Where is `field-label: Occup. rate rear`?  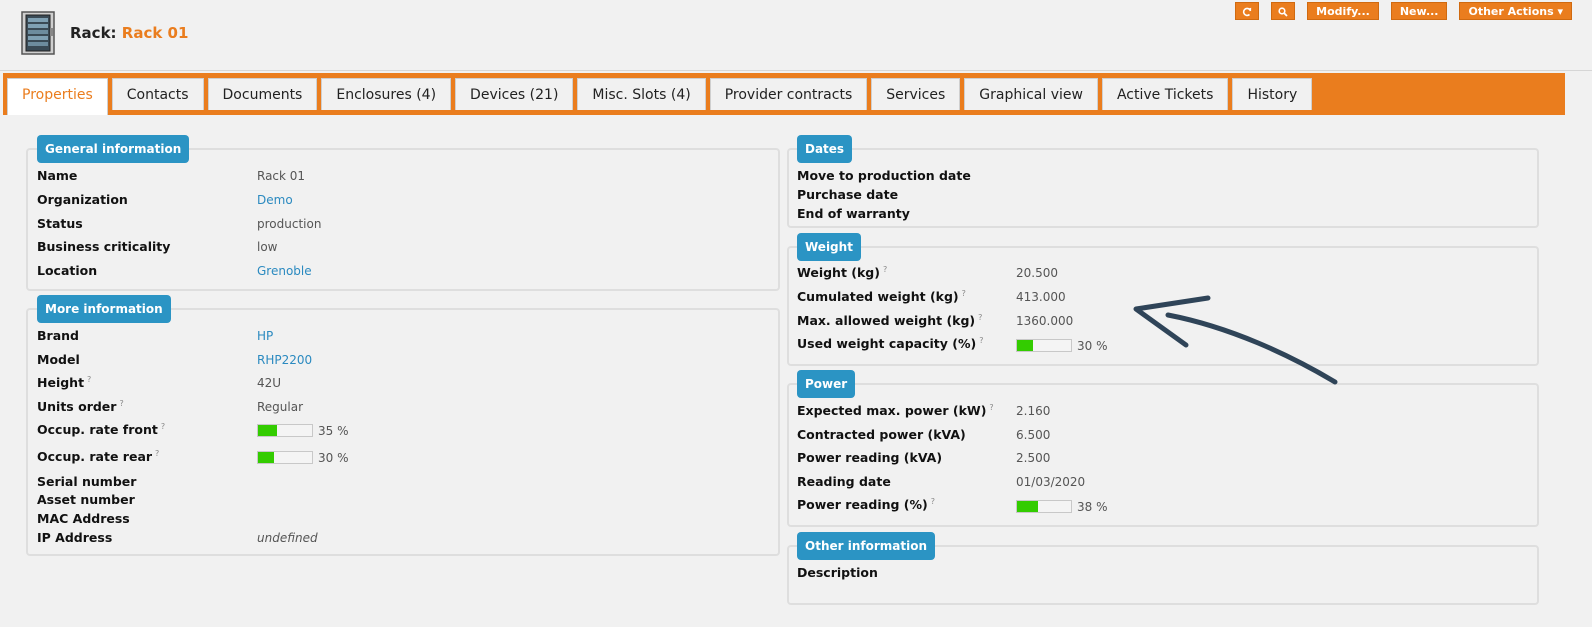
field-label: Occup. rate rear is located at coordinates (95, 457).